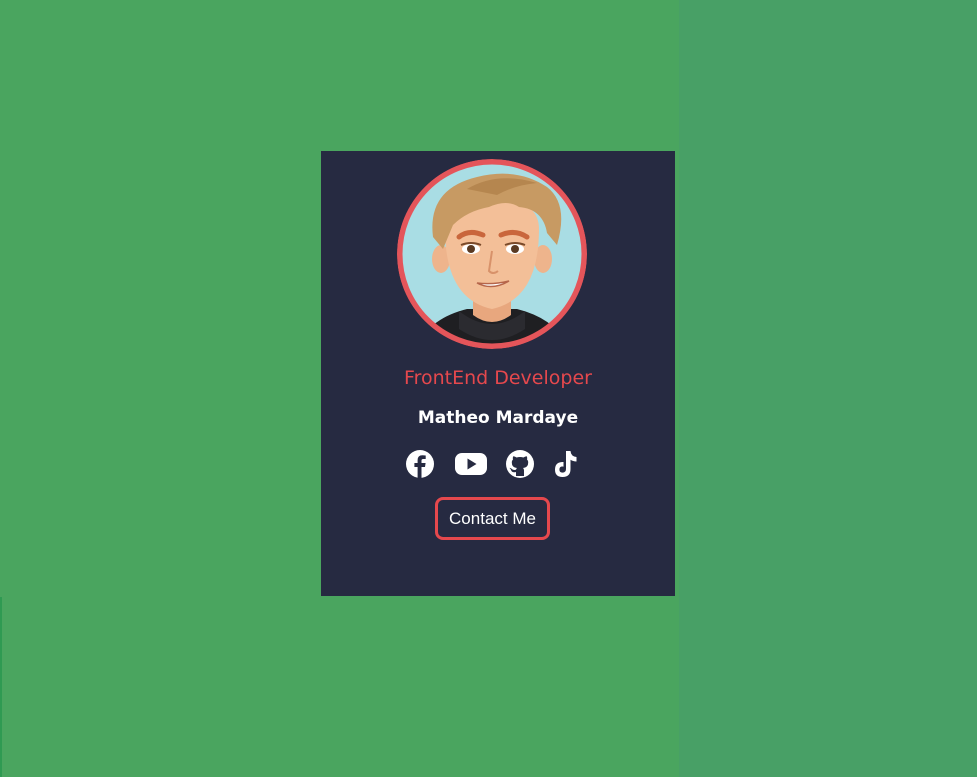  I want to click on profile-name: Matheo Mardaye, so click(498, 418).